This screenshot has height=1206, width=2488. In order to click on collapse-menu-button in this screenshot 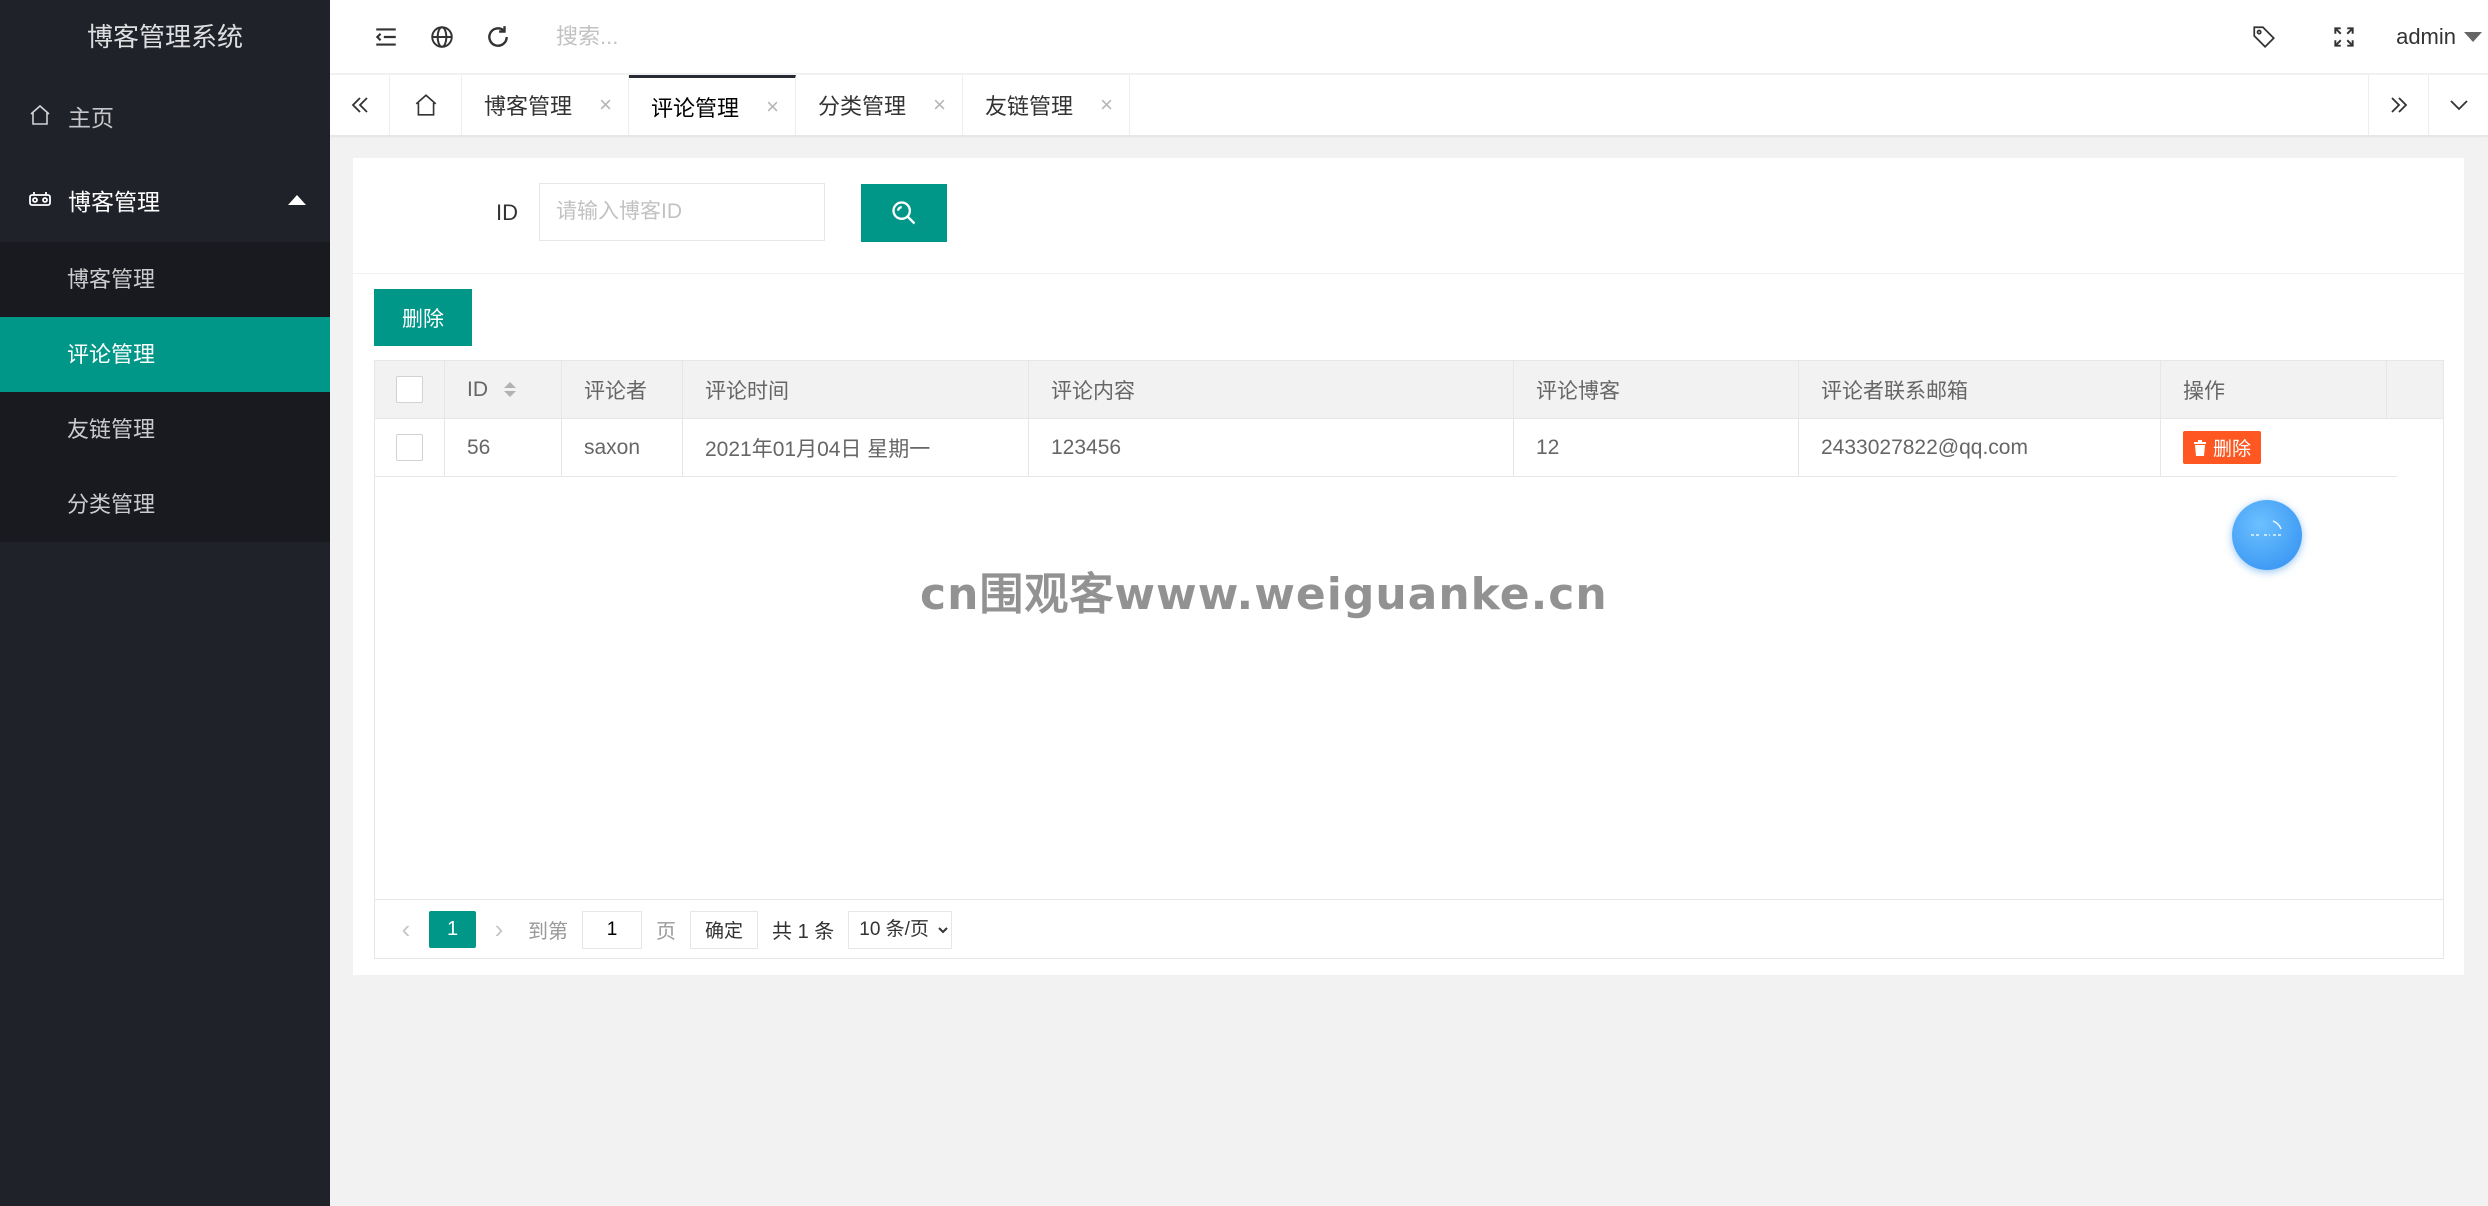, I will do `click(386, 37)`.